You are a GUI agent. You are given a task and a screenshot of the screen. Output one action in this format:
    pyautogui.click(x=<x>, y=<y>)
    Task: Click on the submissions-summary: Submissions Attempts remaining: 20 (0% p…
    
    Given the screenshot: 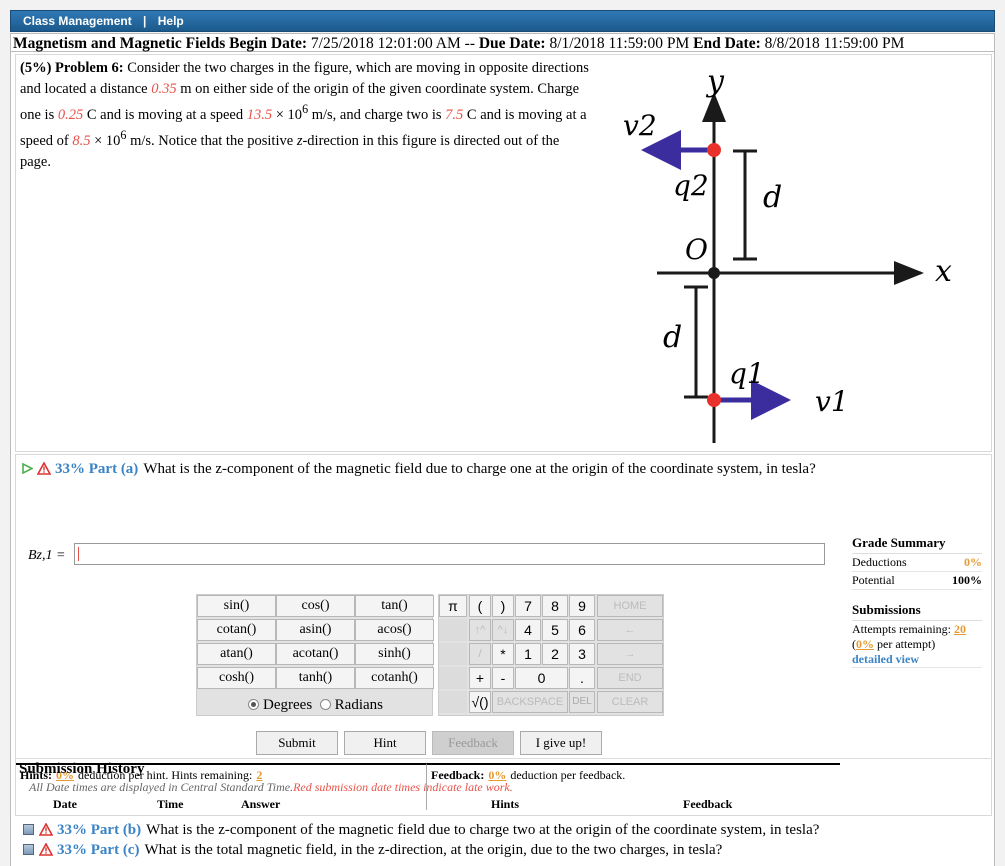 What is the action you would take?
    pyautogui.click(x=917, y=635)
    